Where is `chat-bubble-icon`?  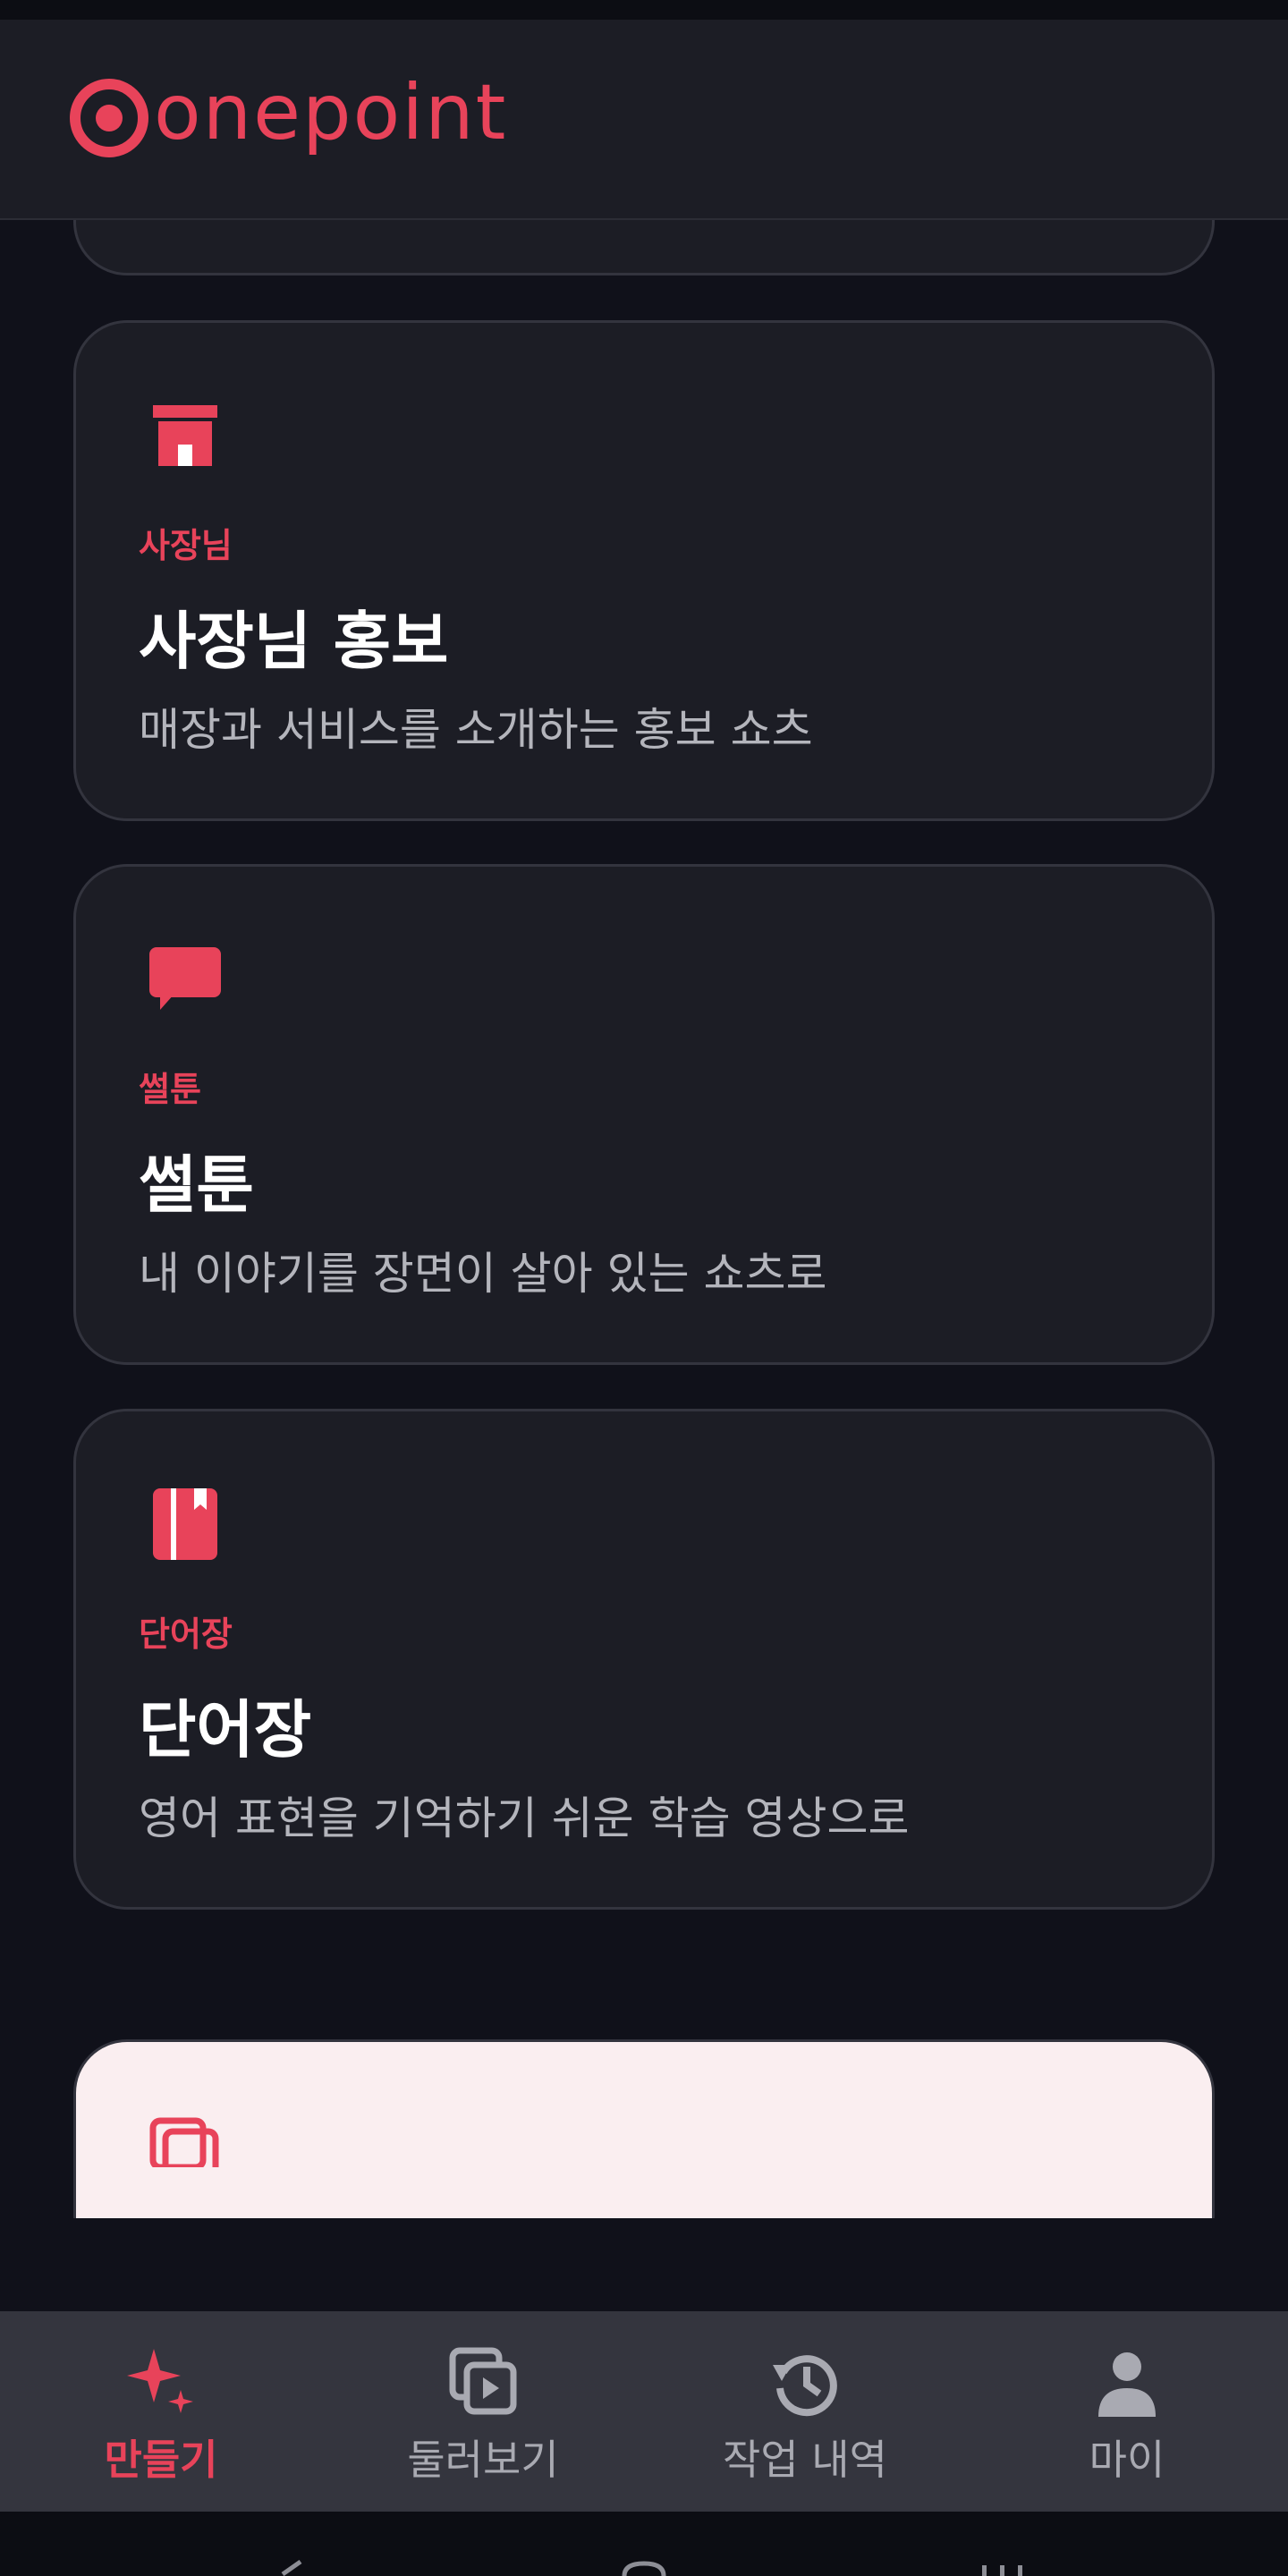 chat-bubble-icon is located at coordinates (185, 978).